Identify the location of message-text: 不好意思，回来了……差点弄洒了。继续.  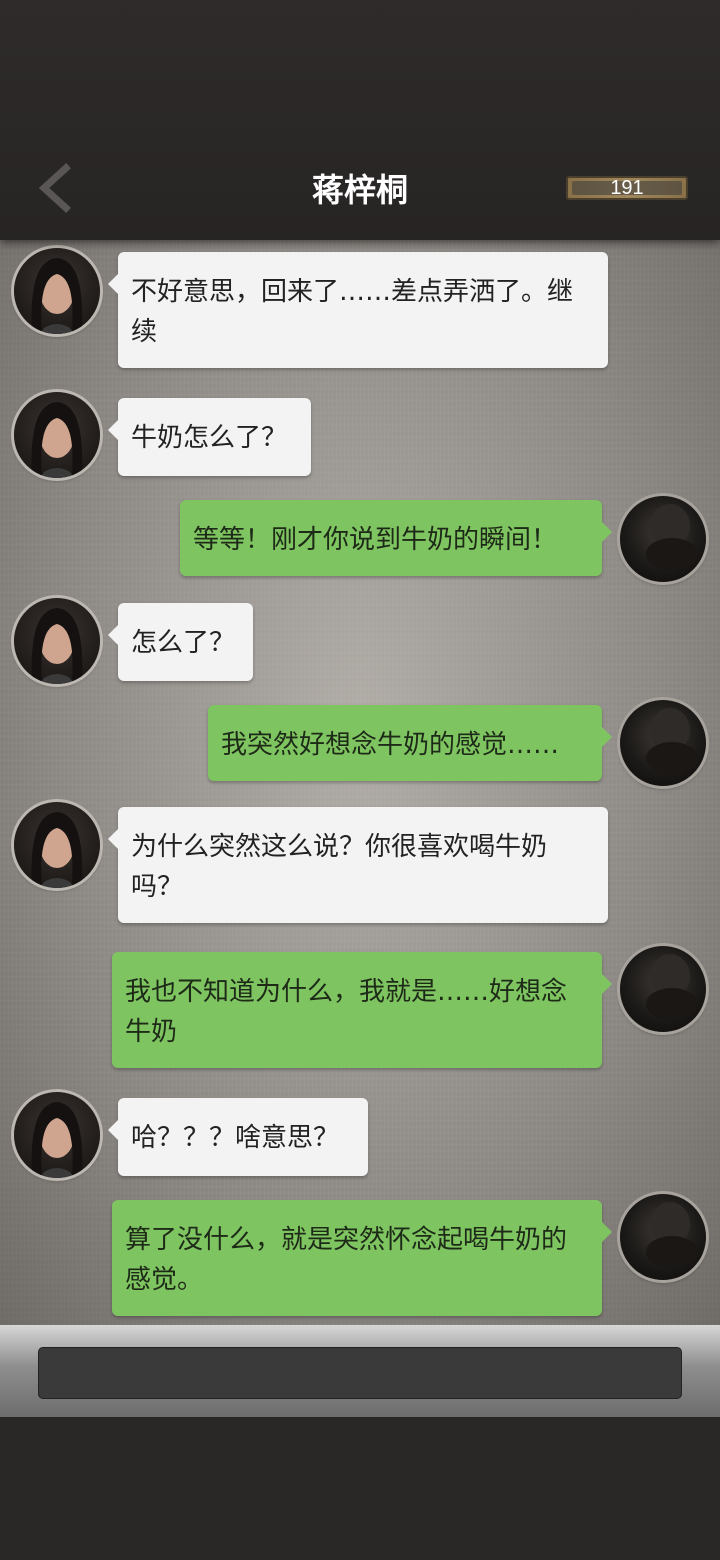
(352, 312).